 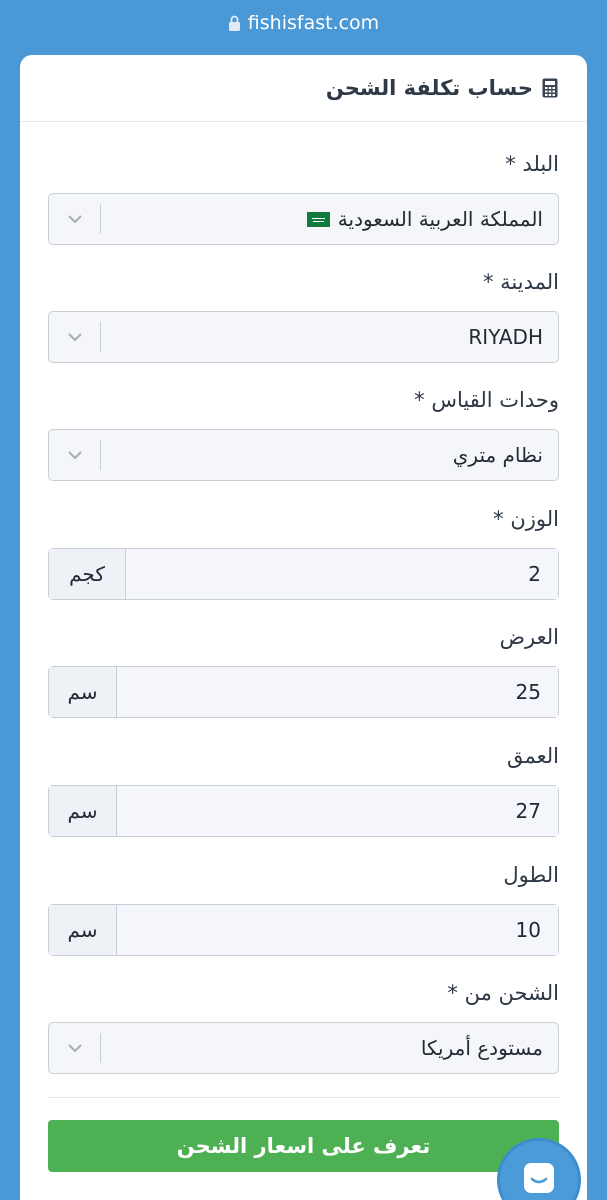 What do you see at coordinates (337, 930) in the screenshot?
I see `length-input: 10` at bounding box center [337, 930].